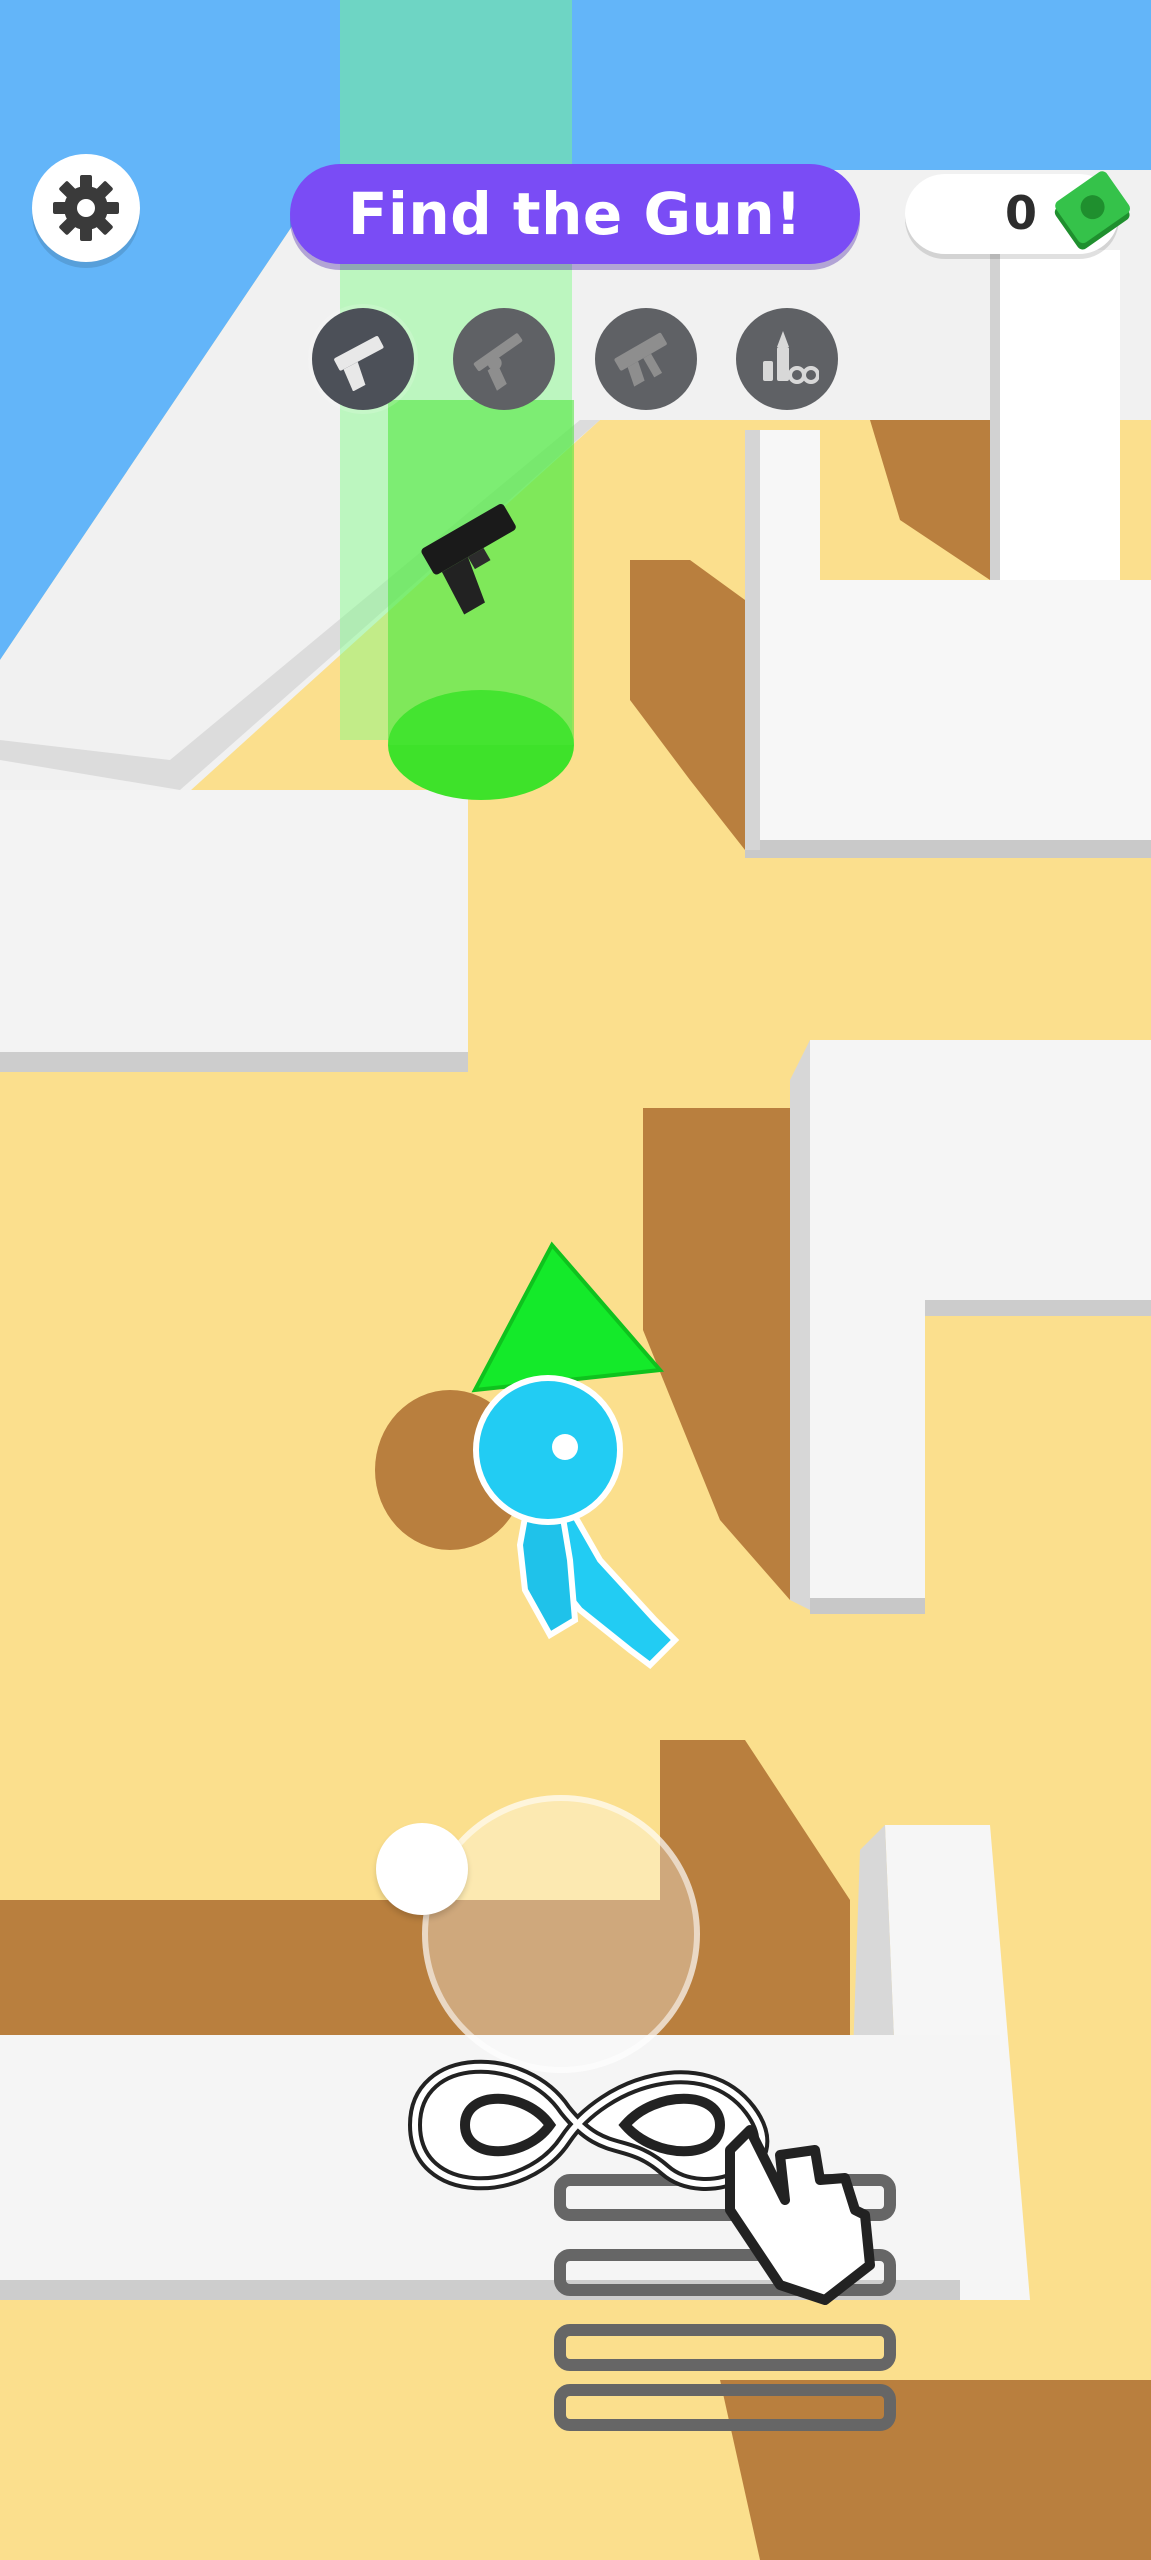 This screenshot has height=2560, width=1151. What do you see at coordinates (995, 415) in the screenshot?
I see `wall-right-top-side` at bounding box center [995, 415].